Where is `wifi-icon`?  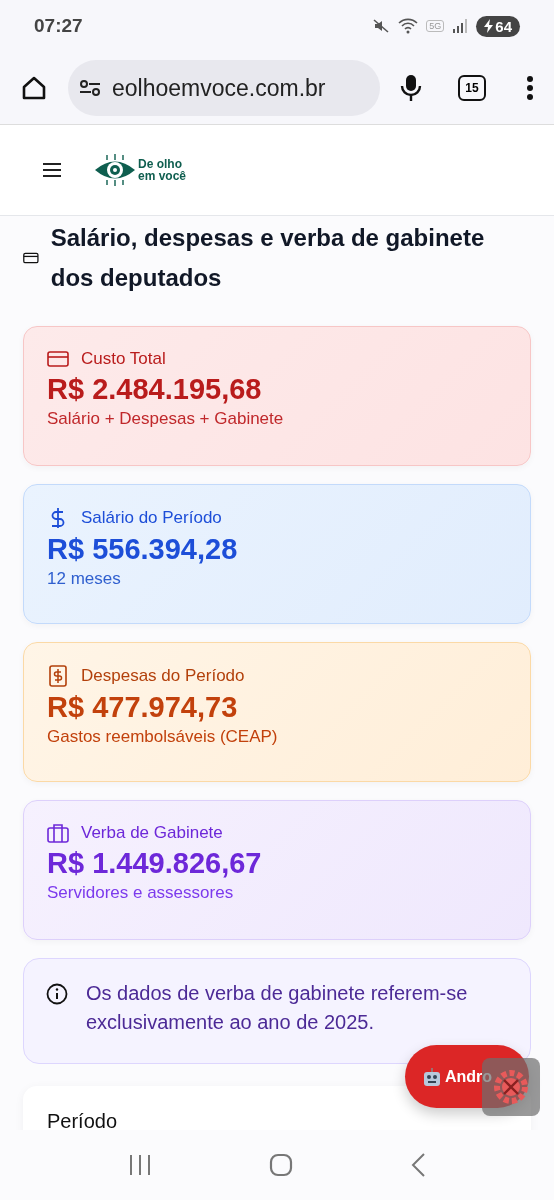 wifi-icon is located at coordinates (408, 26).